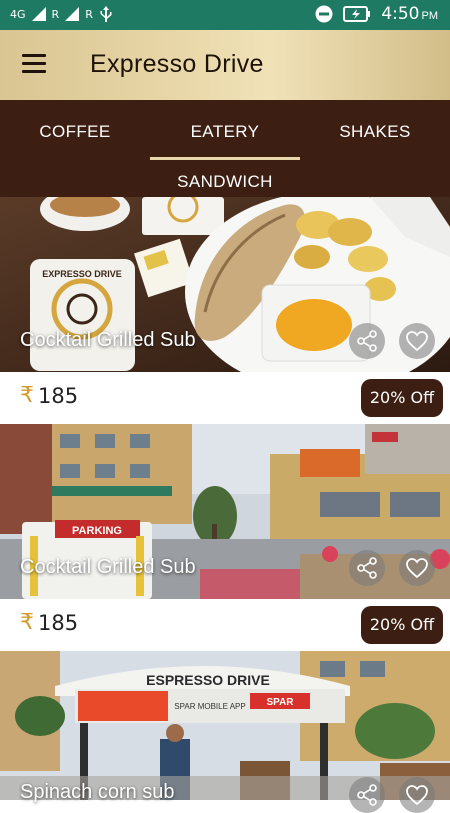 Image resolution: width=450 pixels, height=813 pixels. I want to click on sim1-roaming: R, so click(55, 14).